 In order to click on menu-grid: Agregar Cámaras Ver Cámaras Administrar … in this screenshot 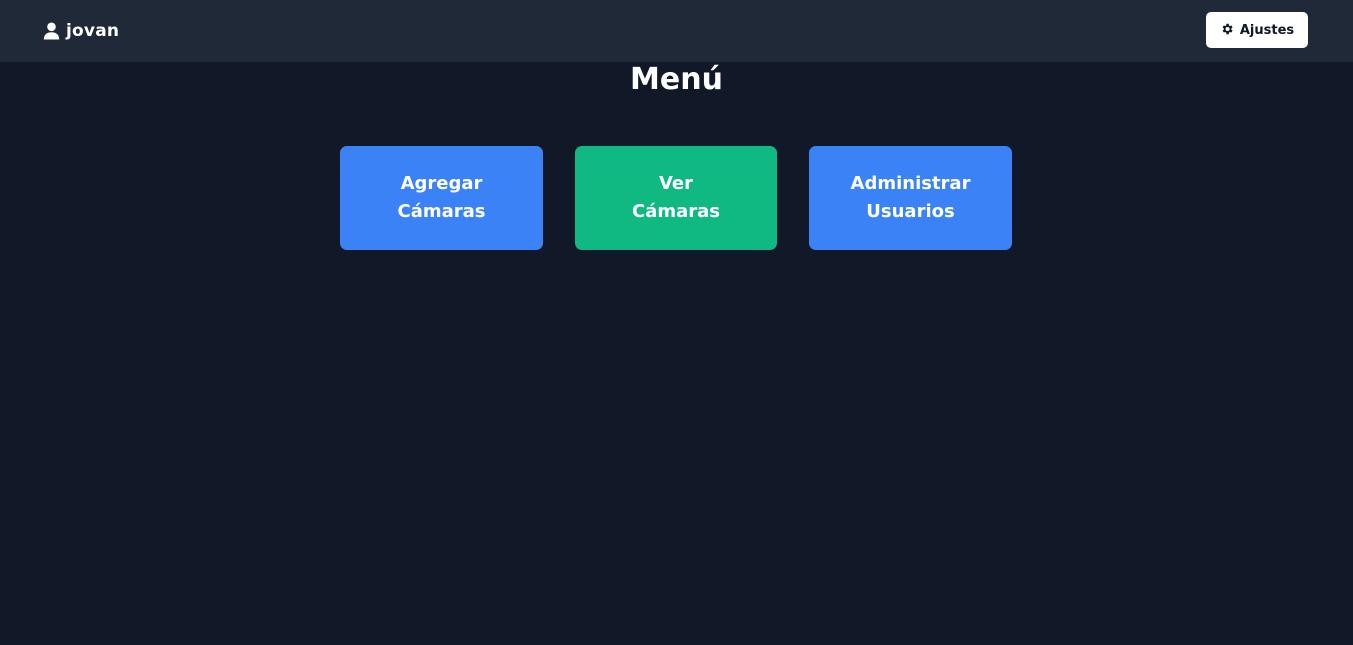, I will do `click(676, 198)`.